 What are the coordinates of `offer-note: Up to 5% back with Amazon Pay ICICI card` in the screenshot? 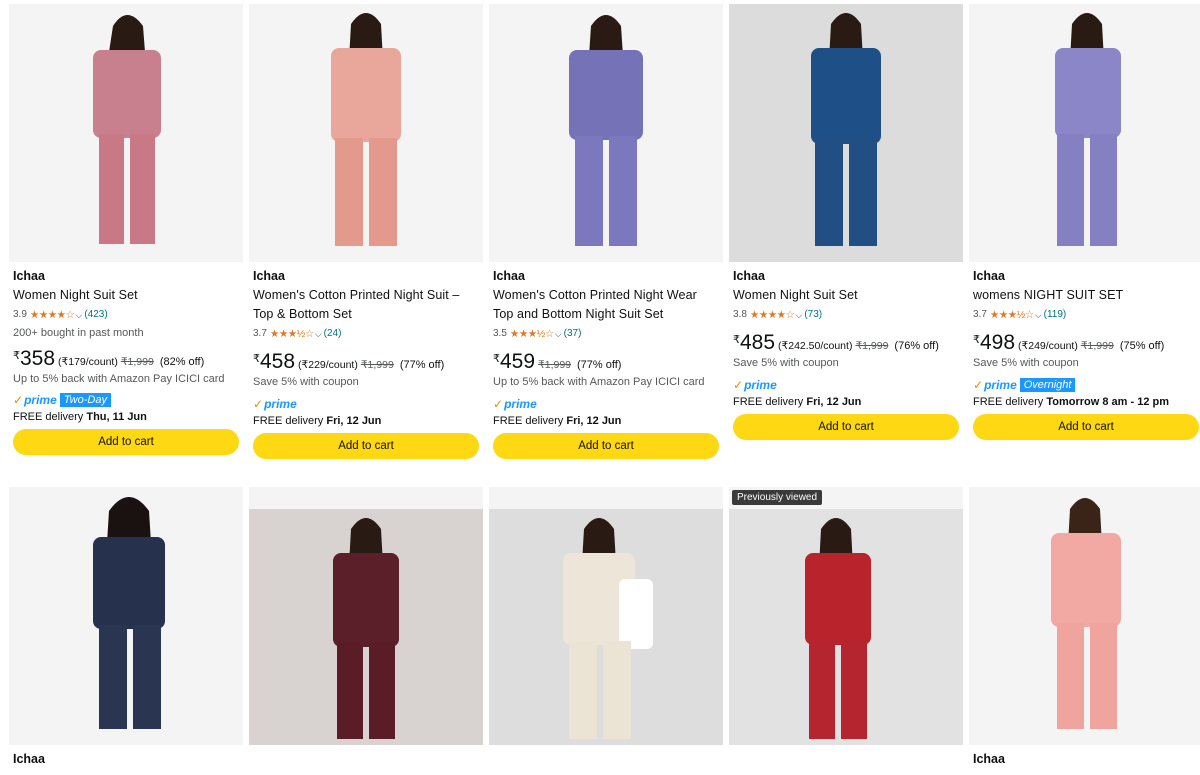 It's located at (119, 379).